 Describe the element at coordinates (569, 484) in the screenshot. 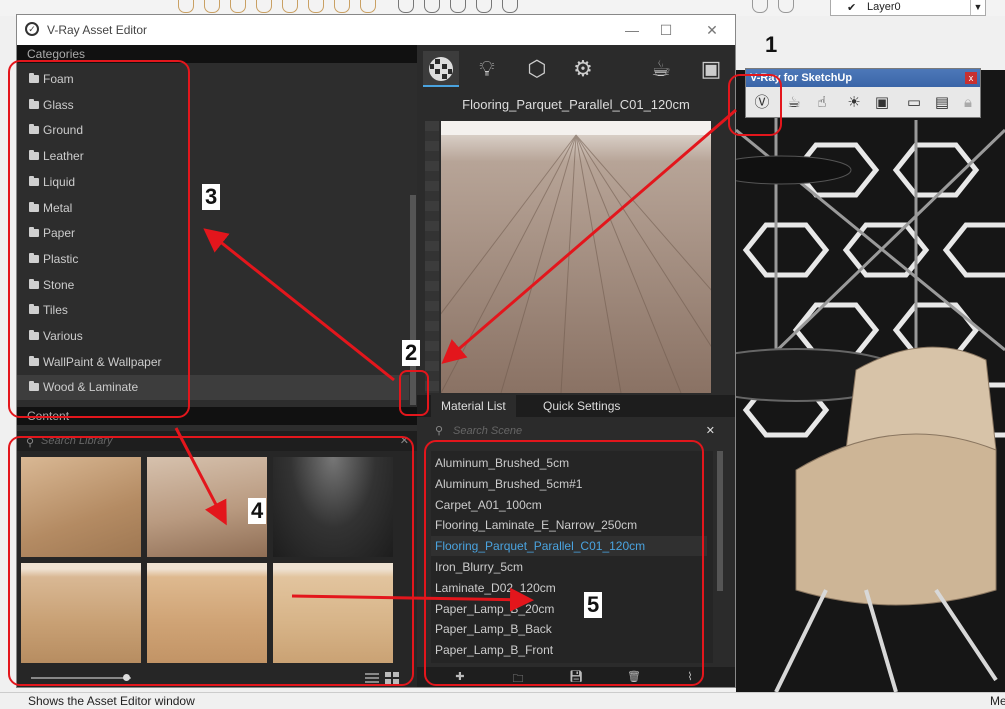

I see `material-list-item: Aluminum_Brushed_5cm#1` at that location.